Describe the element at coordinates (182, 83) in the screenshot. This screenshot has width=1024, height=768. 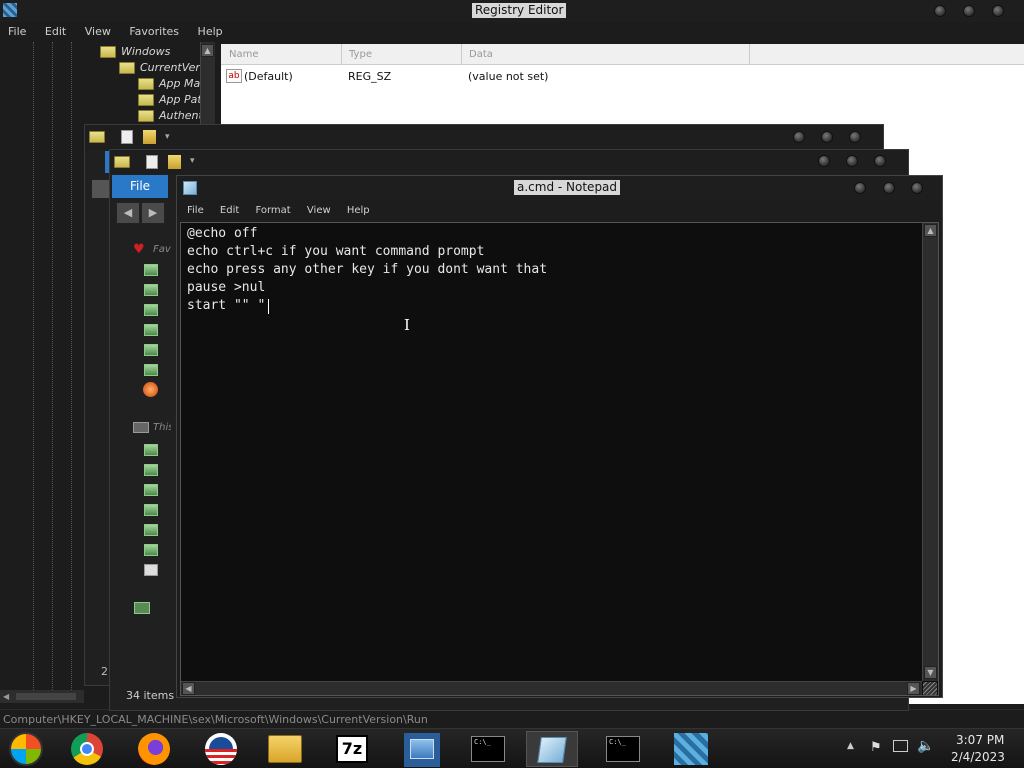
I see `tree-item-app-management: App Mar` at that location.